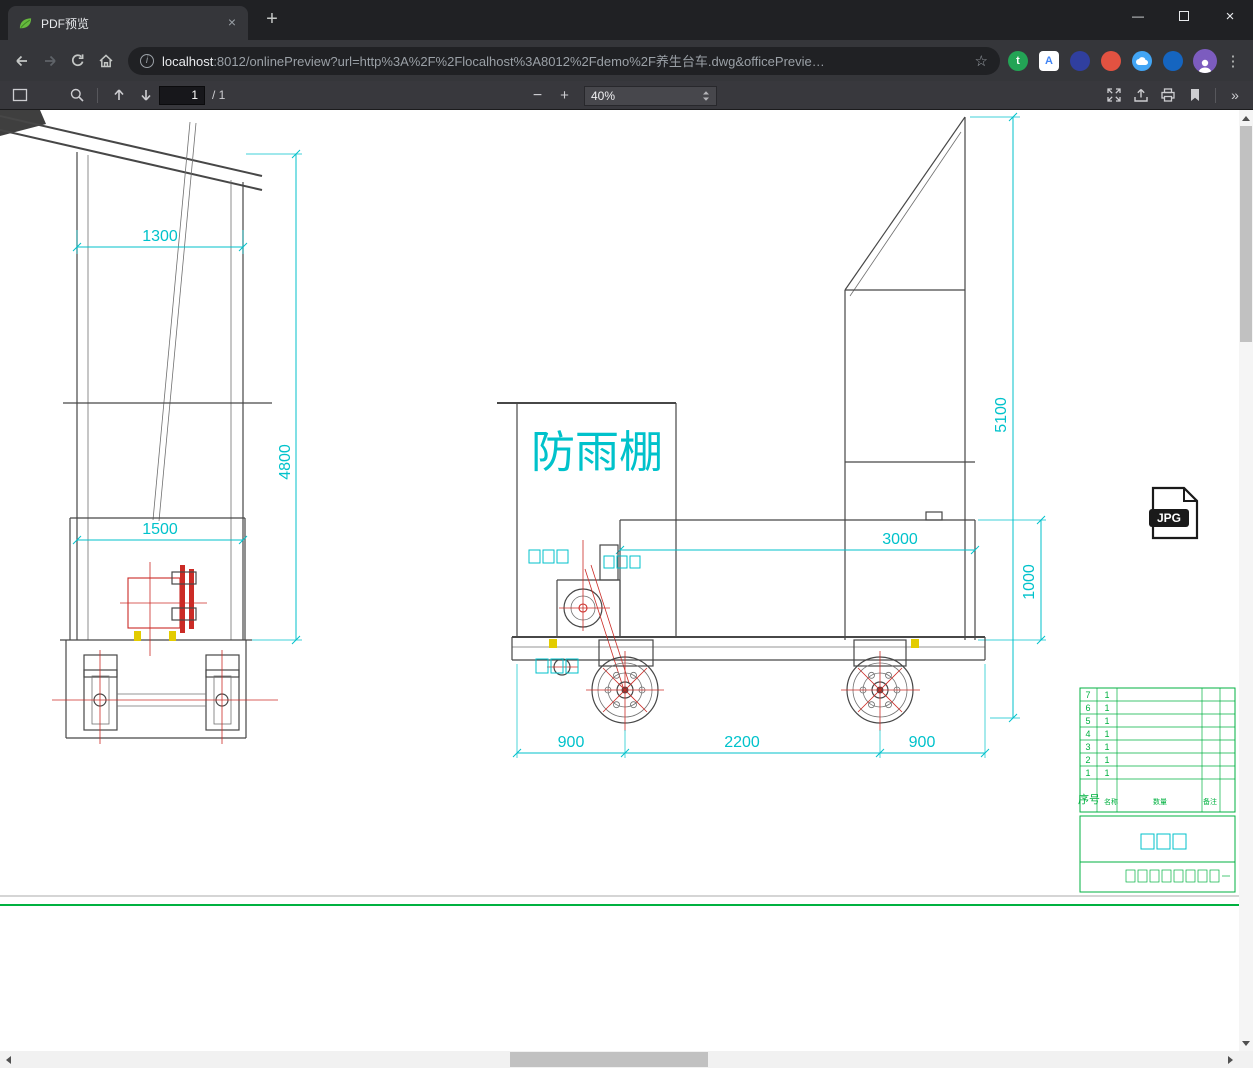  What do you see at coordinates (1087, 708) in the screenshot?
I see `svg-text: 6` at bounding box center [1087, 708].